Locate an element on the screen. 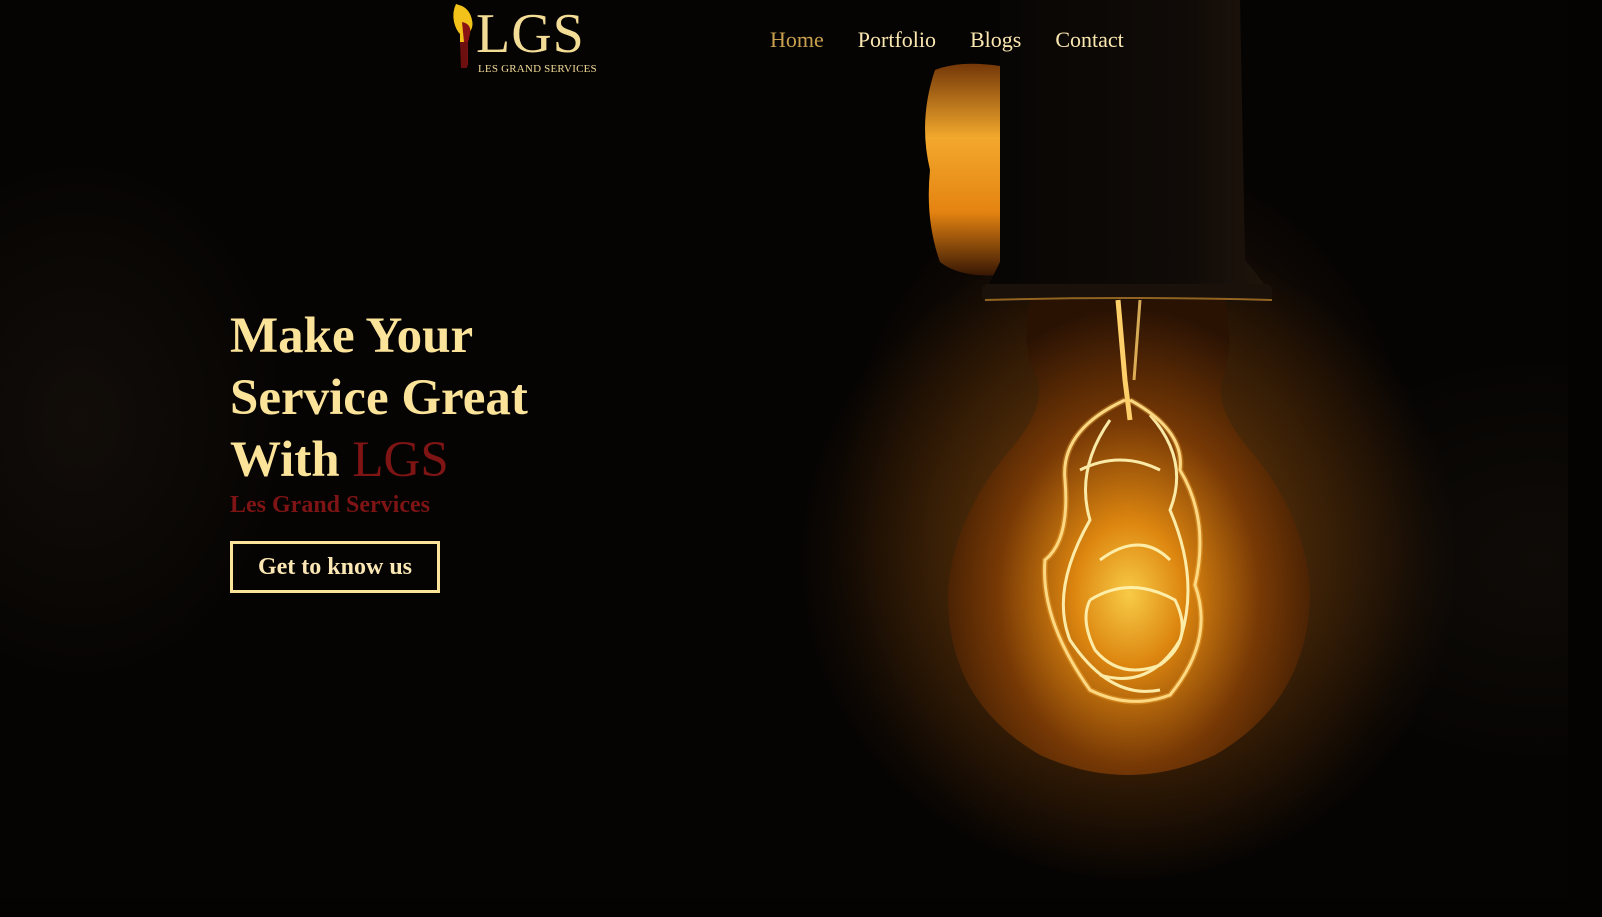 This screenshot has height=917, width=1602. hero-title-line1: Make Your is located at coordinates (352, 336).